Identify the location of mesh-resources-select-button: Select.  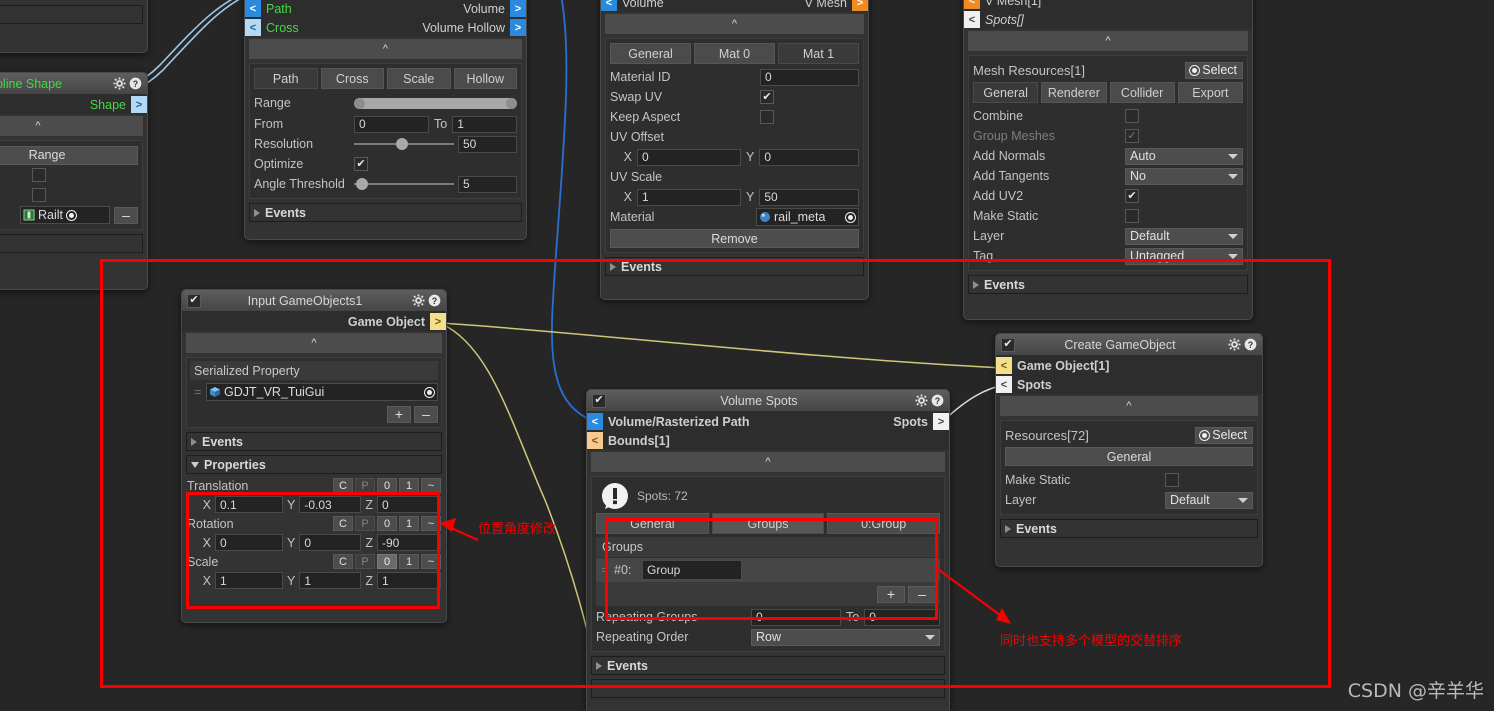
(1214, 70).